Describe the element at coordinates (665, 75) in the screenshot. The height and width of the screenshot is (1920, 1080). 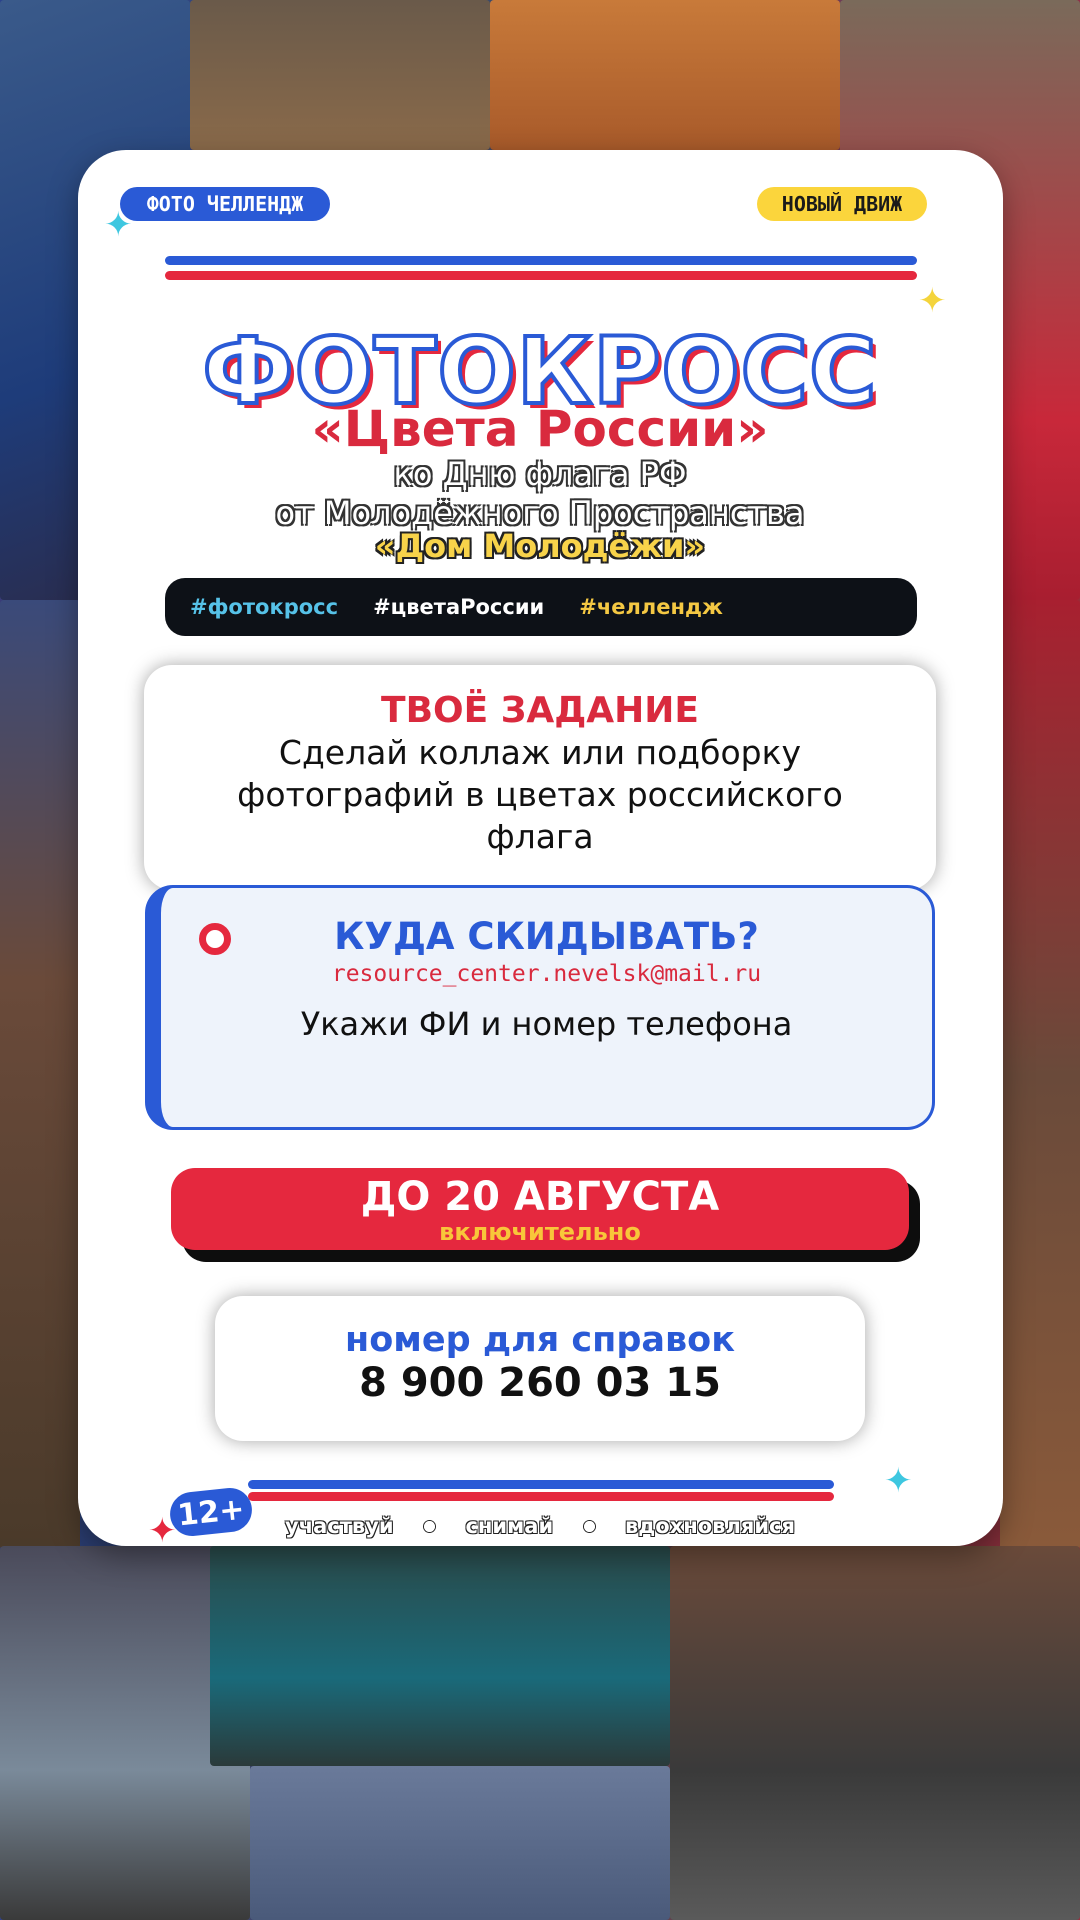
I see `background-collage-top-mid2` at that location.